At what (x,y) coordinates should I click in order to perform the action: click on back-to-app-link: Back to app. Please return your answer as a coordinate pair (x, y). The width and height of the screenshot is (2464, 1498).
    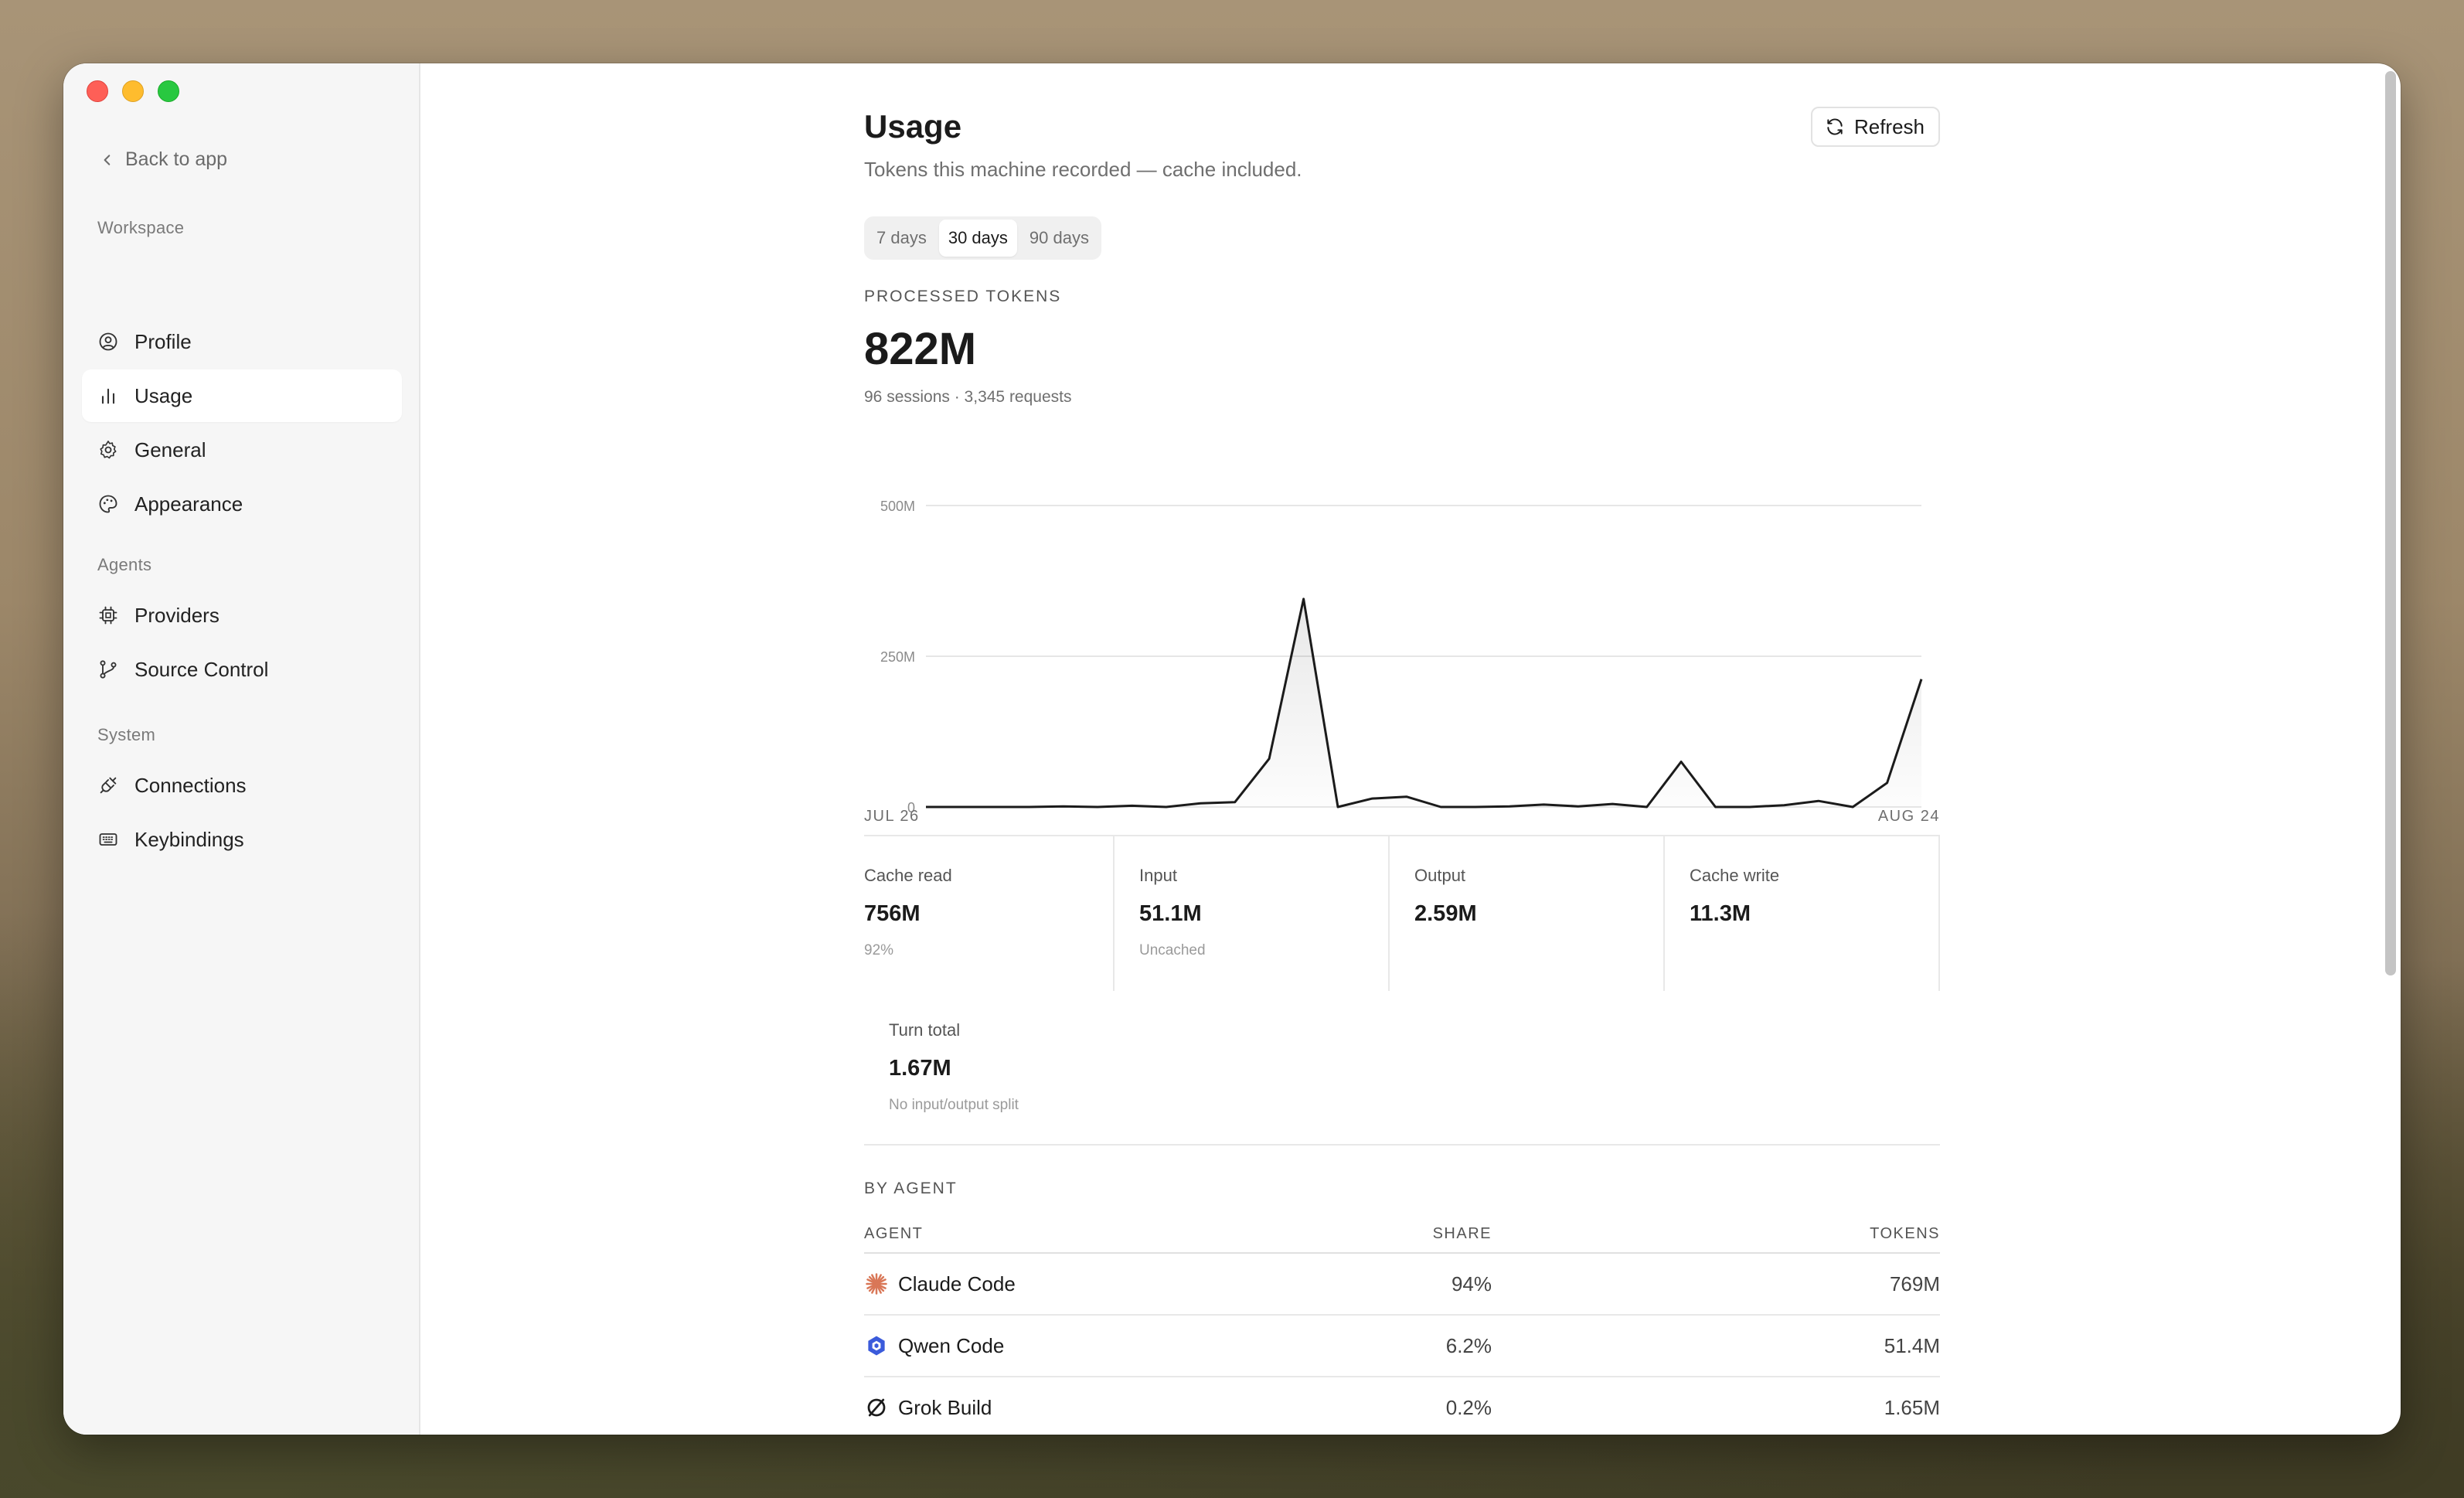
    Looking at the image, I should click on (163, 159).